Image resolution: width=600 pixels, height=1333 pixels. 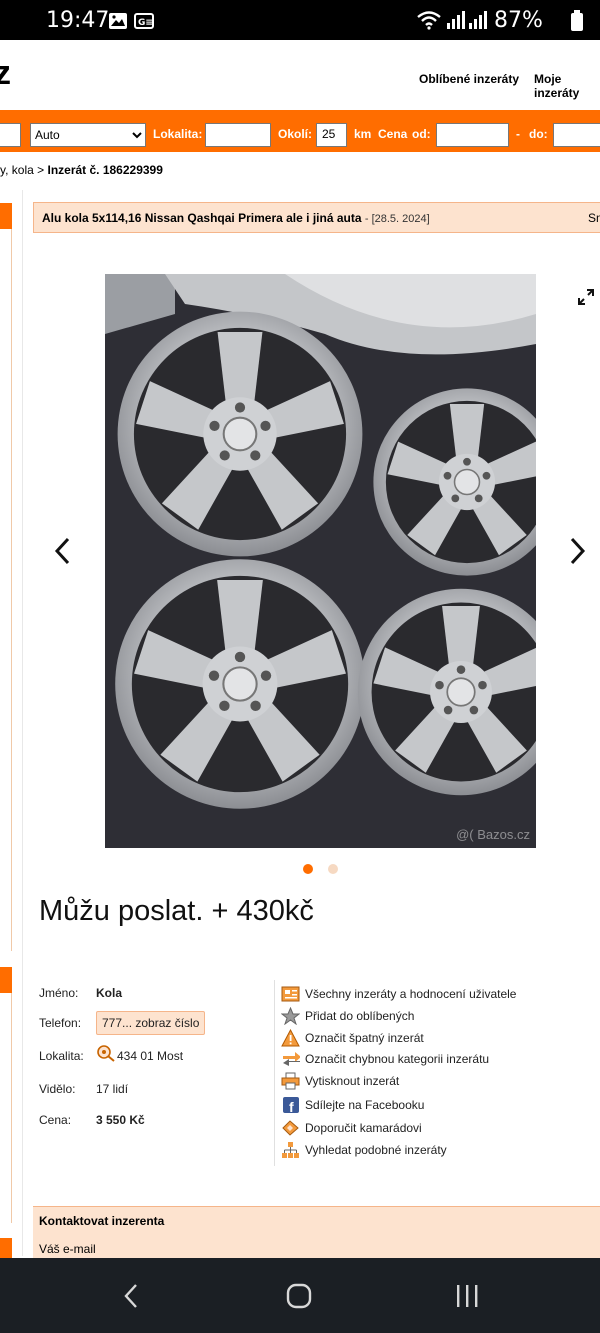 I want to click on similar-icon, so click(x=290, y=1150).